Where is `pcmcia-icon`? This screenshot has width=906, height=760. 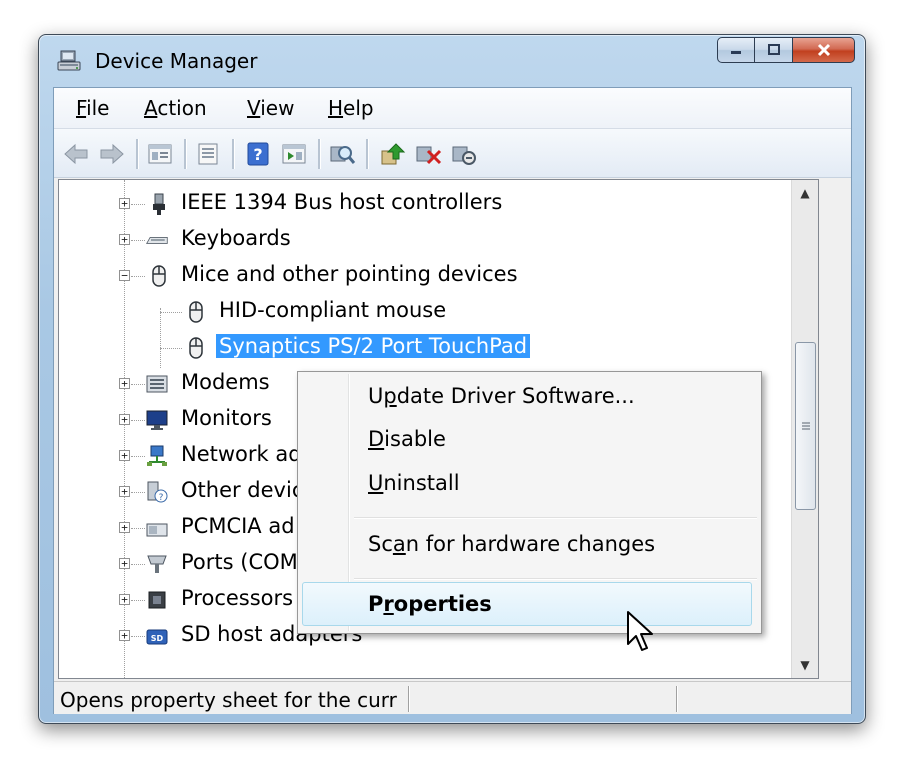 pcmcia-icon is located at coordinates (157, 530).